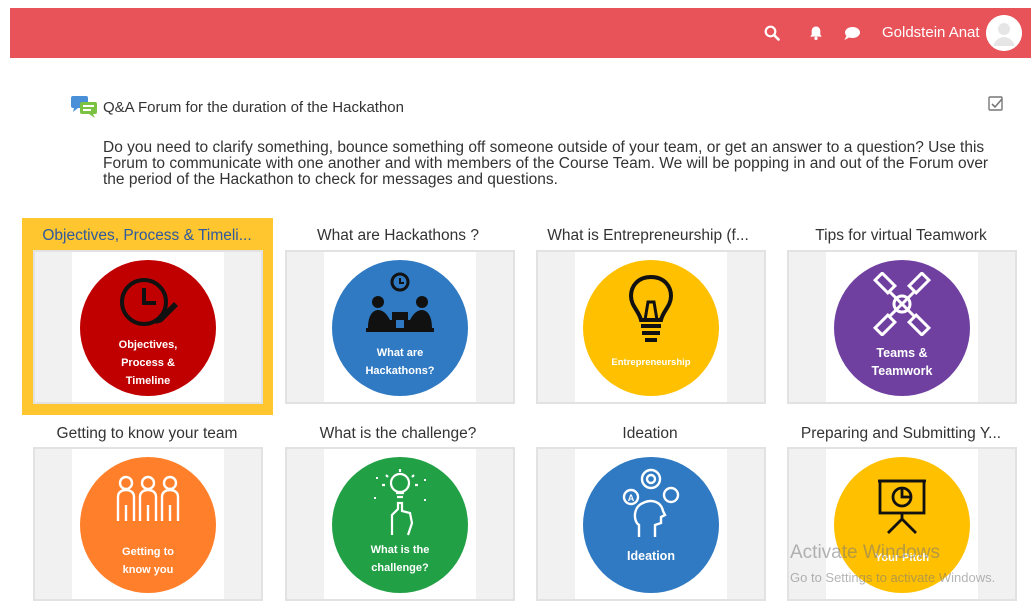 The image size is (1031, 601). What do you see at coordinates (147, 434) in the screenshot?
I see `tile-title-know-team: Getting to know your team` at bounding box center [147, 434].